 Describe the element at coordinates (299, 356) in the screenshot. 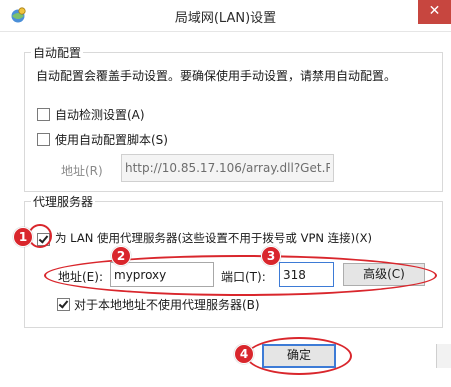

I see `ok-button: 确定` at that location.